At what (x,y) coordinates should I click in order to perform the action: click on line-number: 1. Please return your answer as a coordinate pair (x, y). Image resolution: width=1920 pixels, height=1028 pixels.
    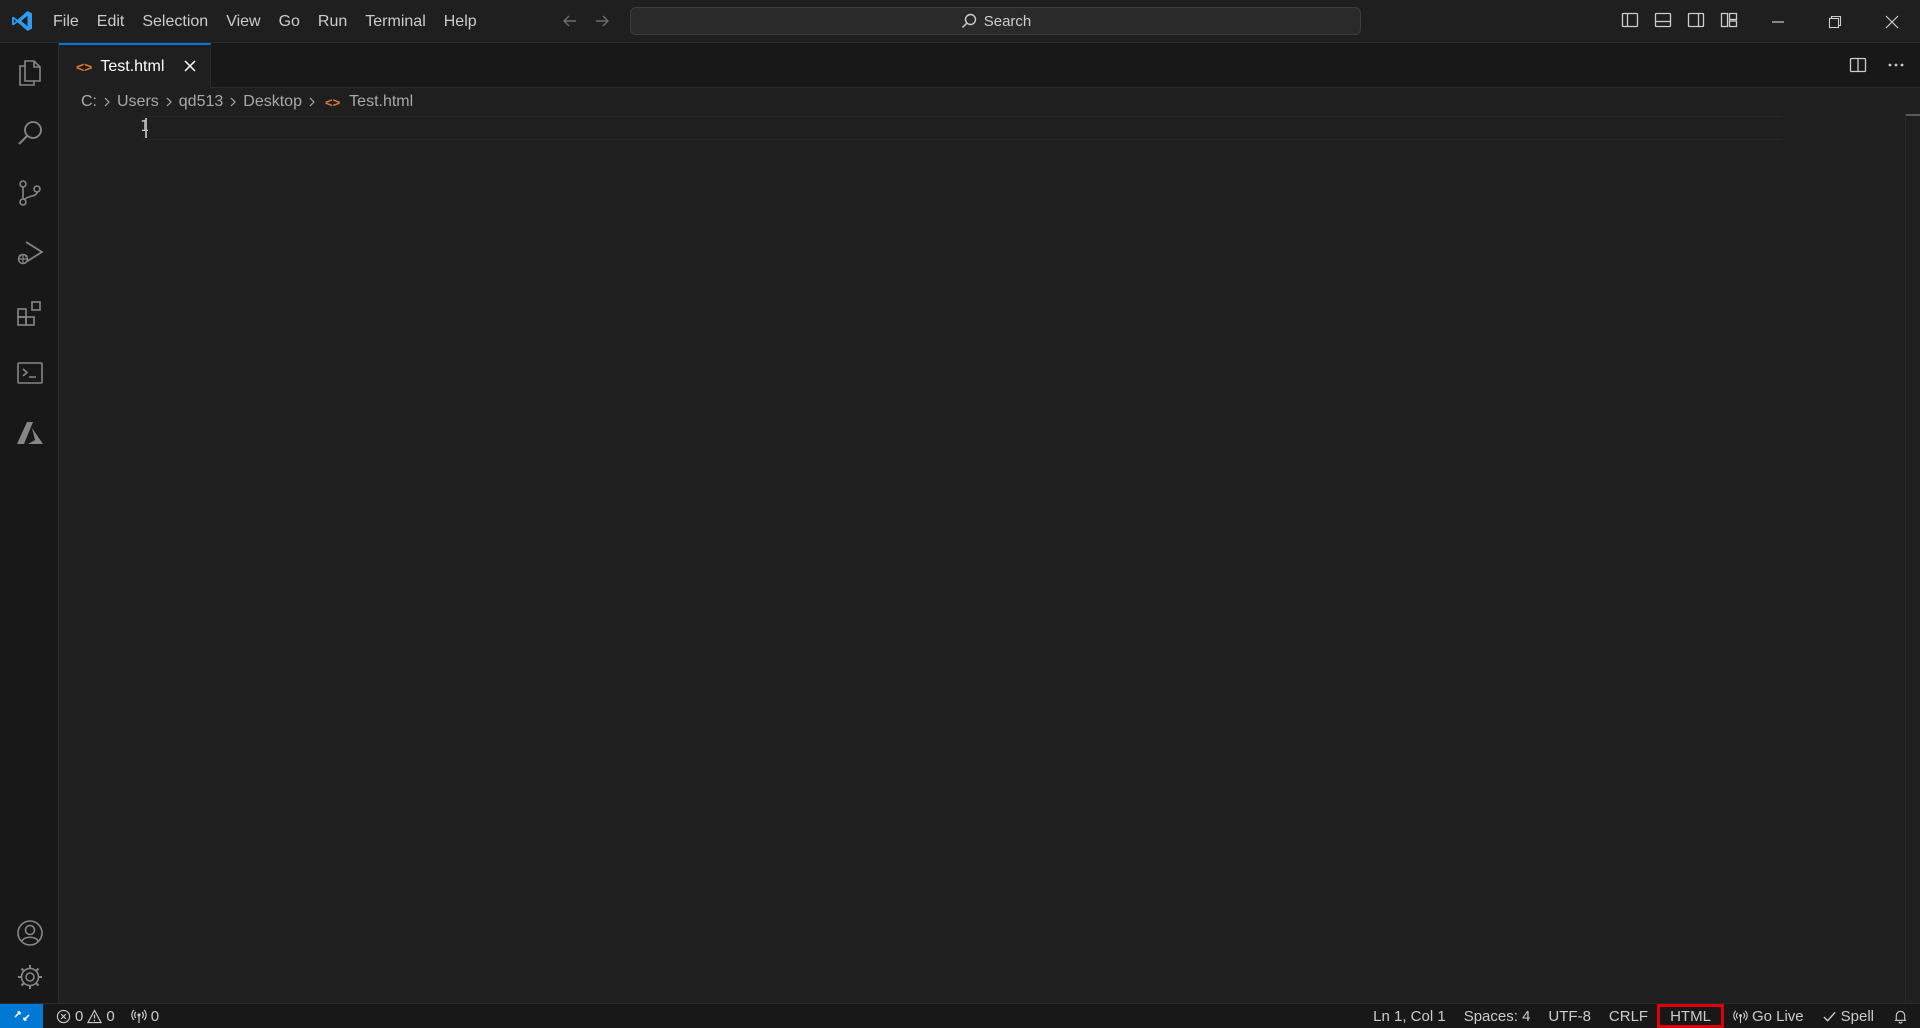
    Looking at the image, I should click on (124, 126).